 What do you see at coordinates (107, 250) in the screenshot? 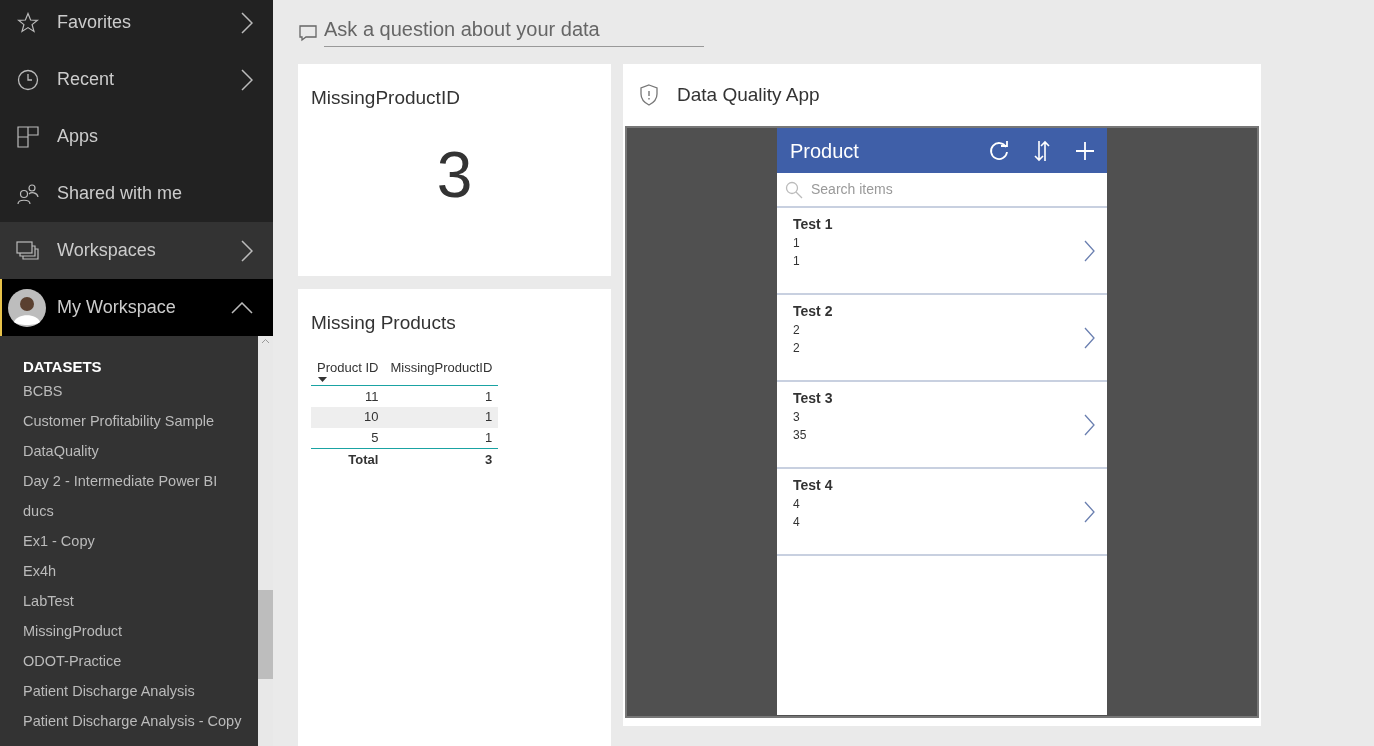
I see `nav-label: Workspaces` at bounding box center [107, 250].